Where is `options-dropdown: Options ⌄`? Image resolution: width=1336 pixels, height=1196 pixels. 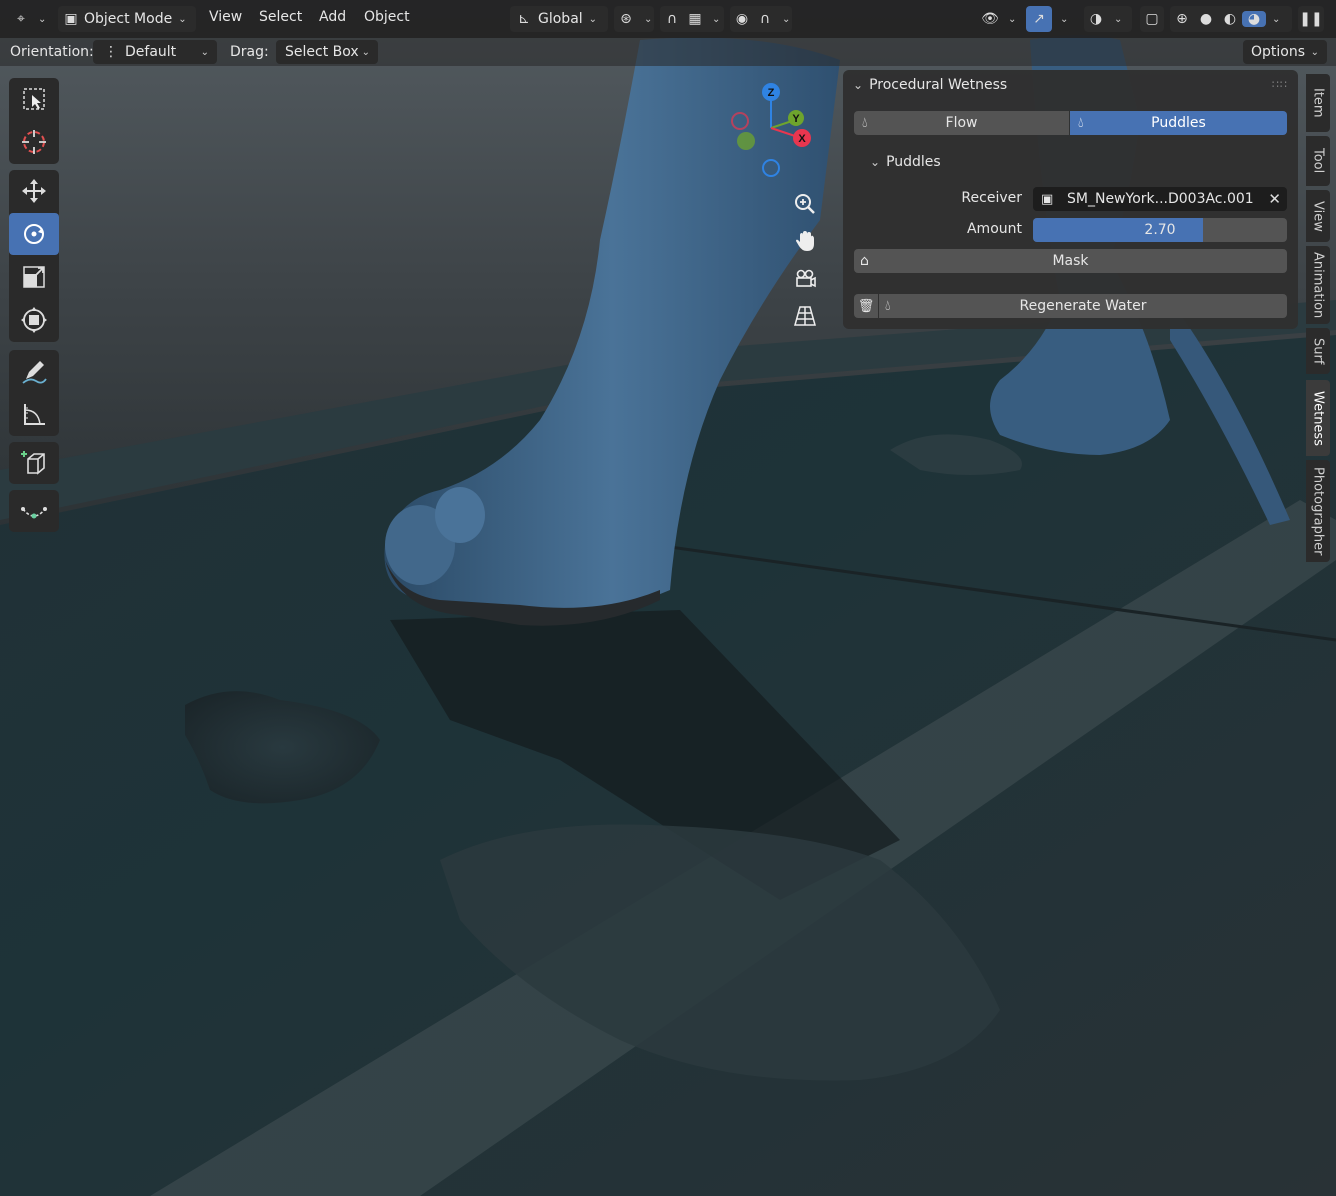 options-dropdown: Options ⌄ is located at coordinates (1285, 52).